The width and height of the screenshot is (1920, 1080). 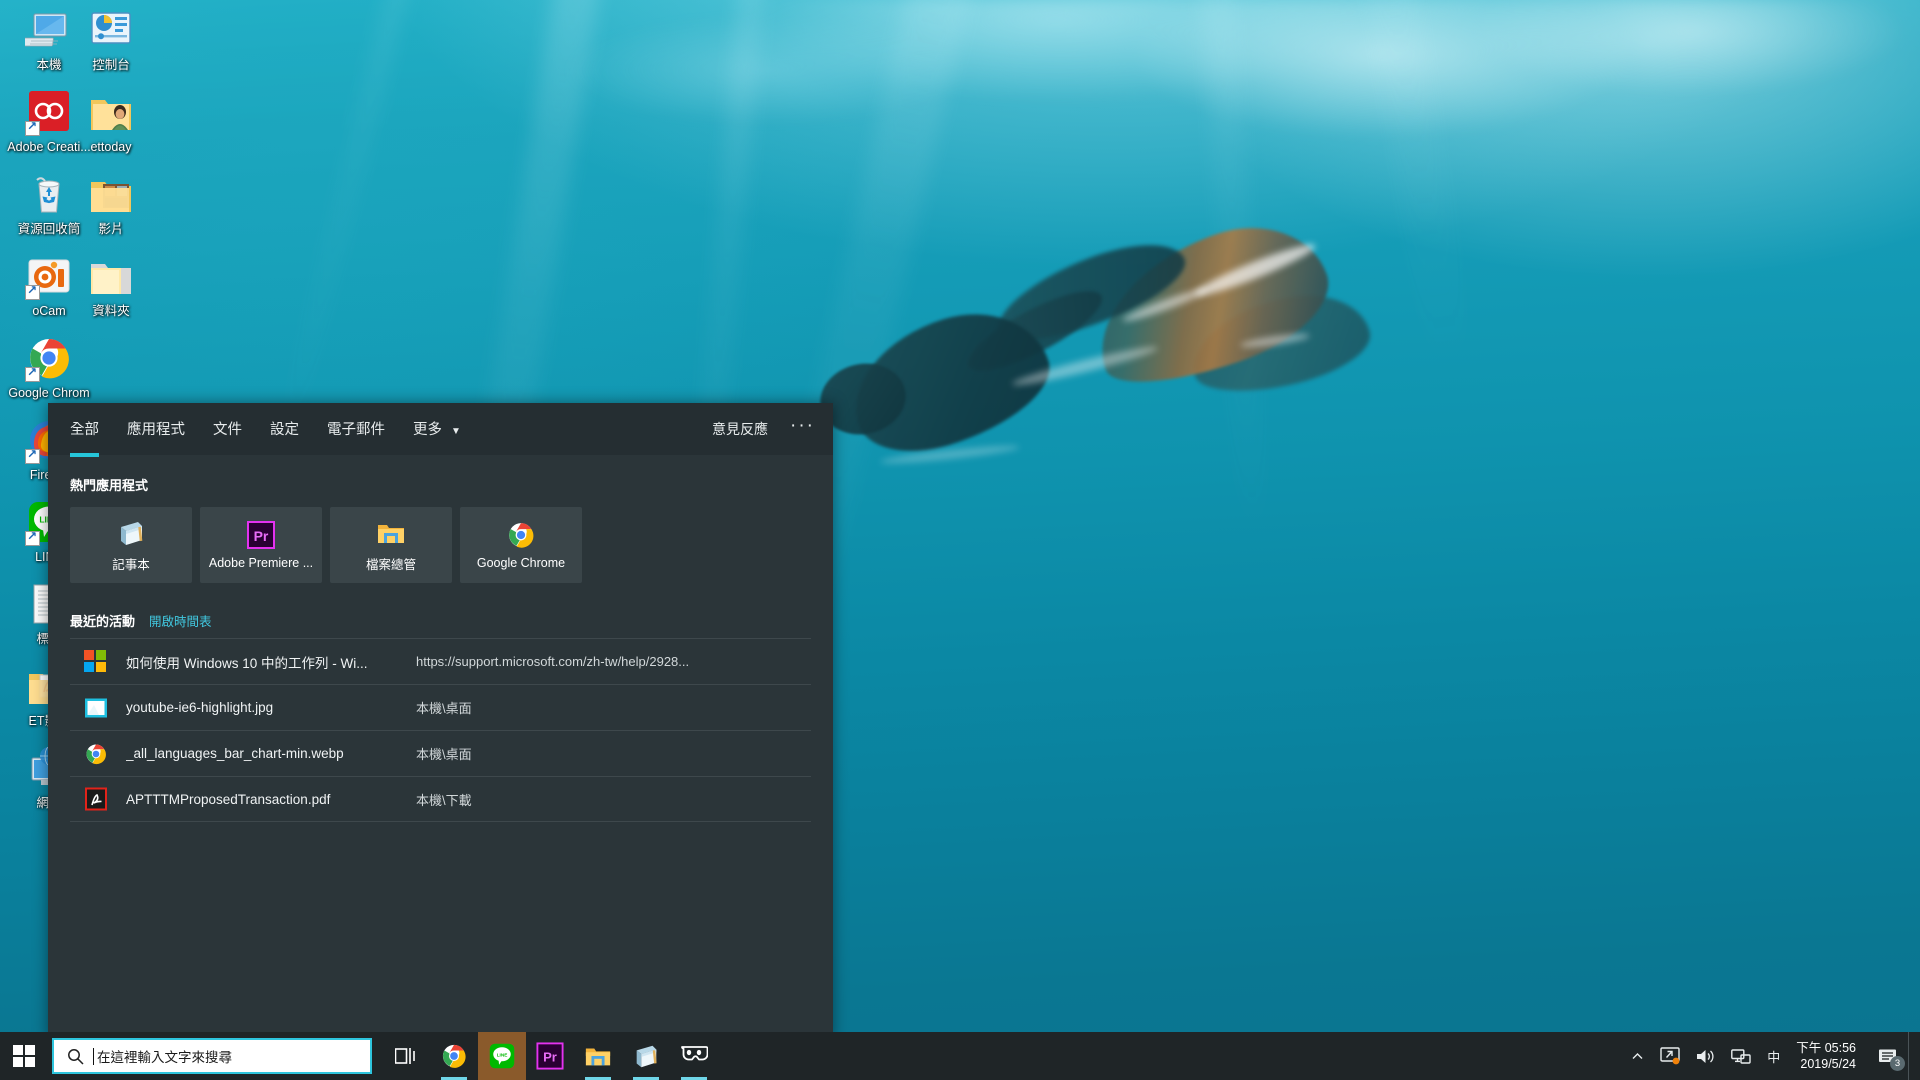 What do you see at coordinates (49, 276) in the screenshot?
I see `ocam-icon` at bounding box center [49, 276].